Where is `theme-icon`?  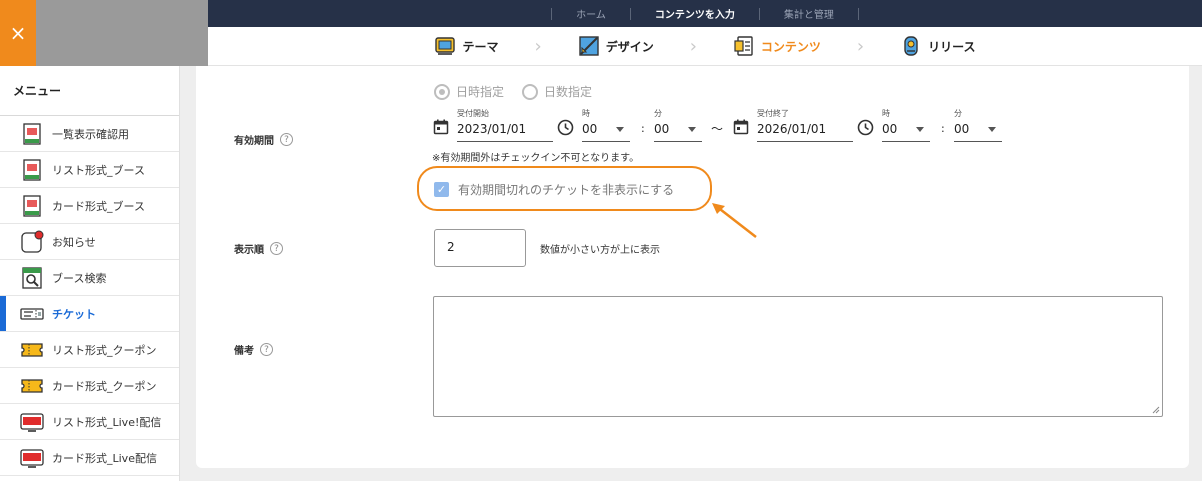 theme-icon is located at coordinates (445, 46).